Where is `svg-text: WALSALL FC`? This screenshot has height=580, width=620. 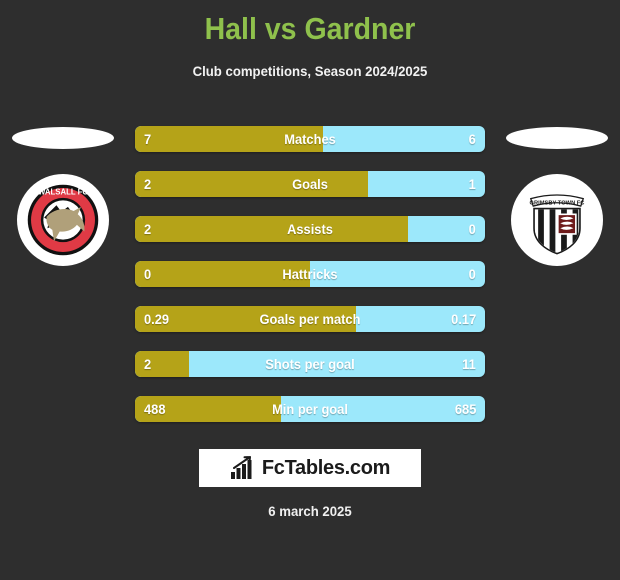
svg-text: WALSALL FC is located at coordinates (63, 192).